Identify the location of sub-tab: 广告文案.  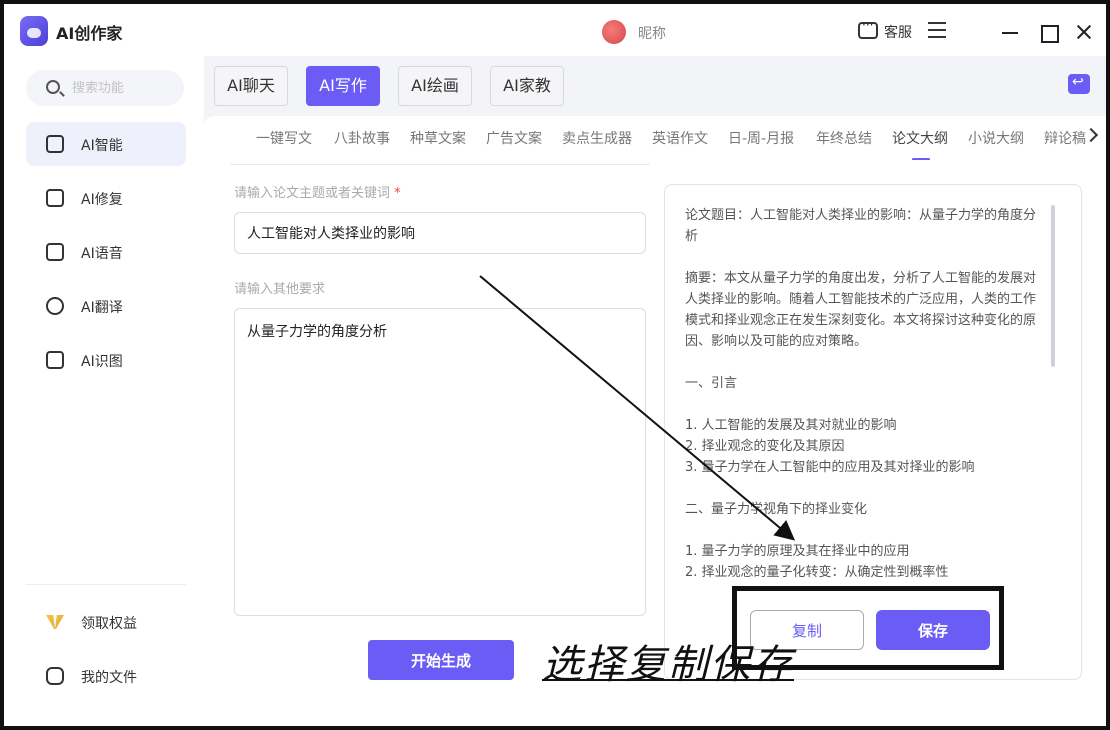
(514, 138).